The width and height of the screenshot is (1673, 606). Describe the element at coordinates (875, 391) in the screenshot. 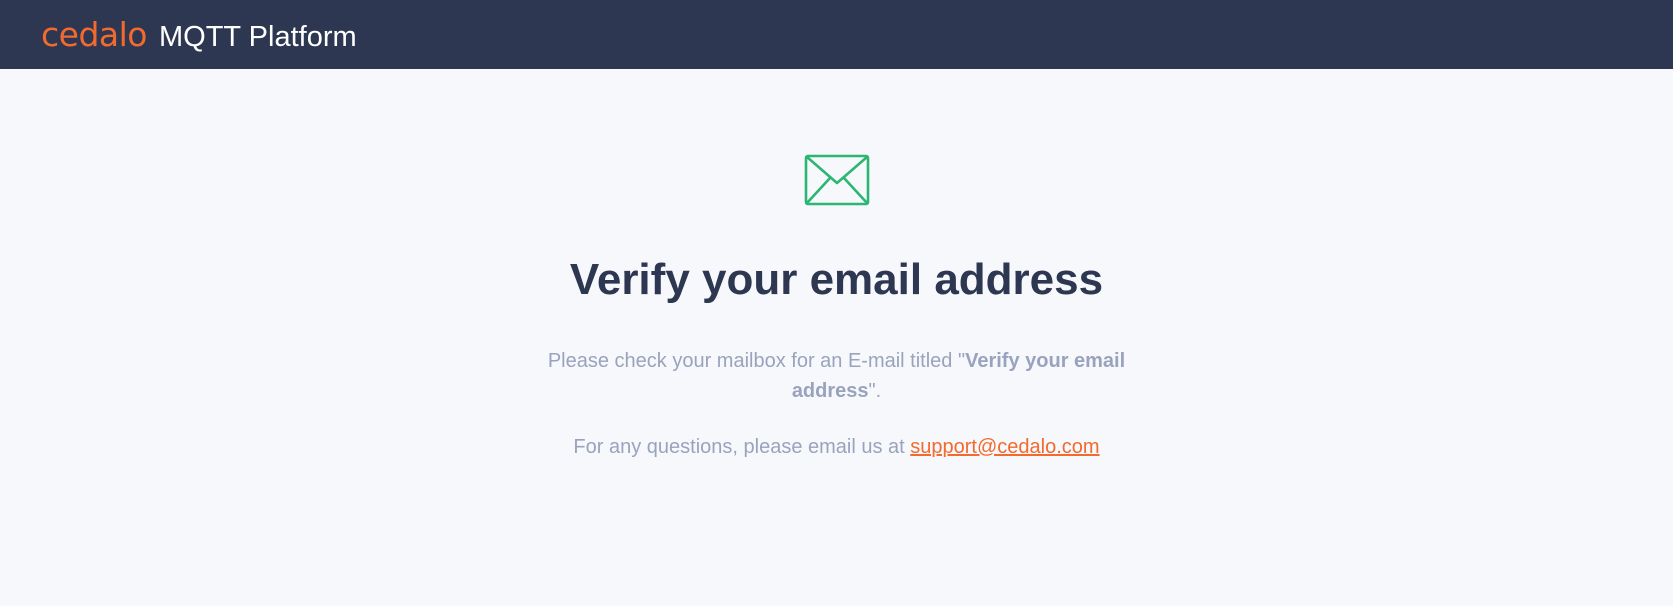

I see `instruction-suffix: ".` at that location.